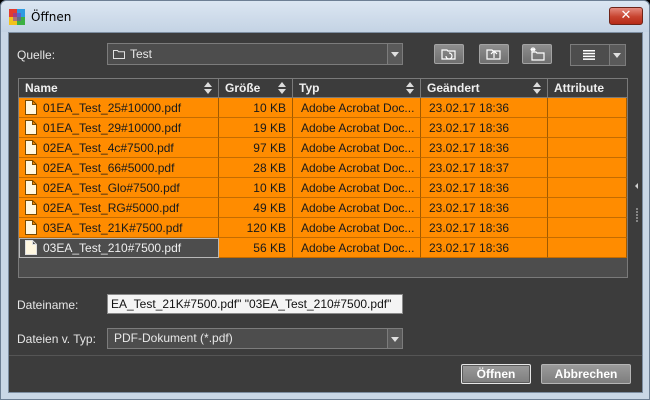 Image resolution: width=650 pixels, height=400 pixels. What do you see at coordinates (579, 88) in the screenshot?
I see `column-header-label: Attribute` at bounding box center [579, 88].